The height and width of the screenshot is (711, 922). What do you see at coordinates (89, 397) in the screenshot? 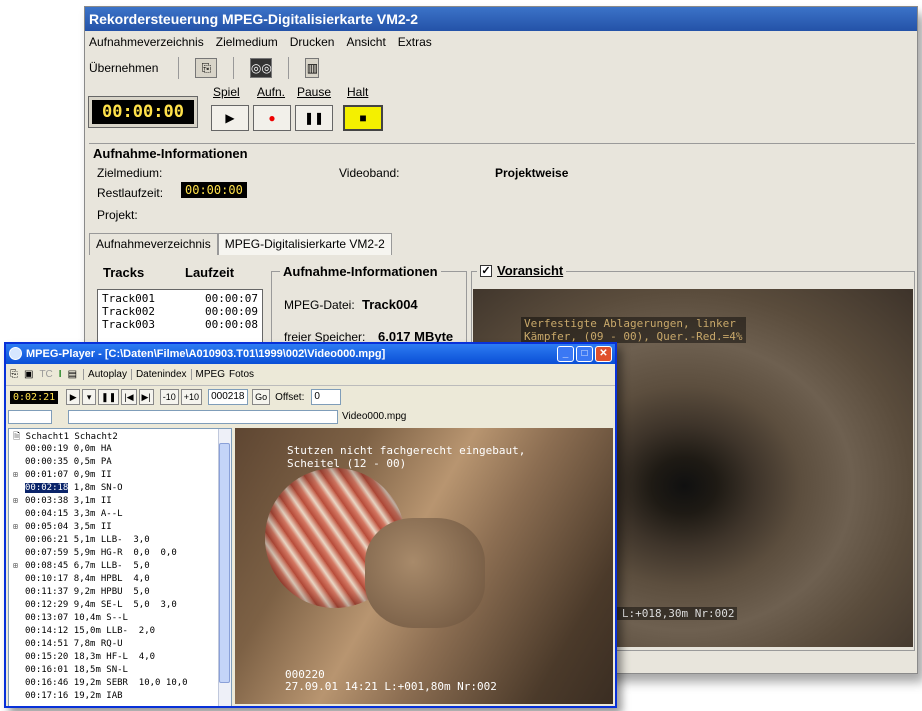
I see `play-dropdown-button: ▾` at bounding box center [89, 397].